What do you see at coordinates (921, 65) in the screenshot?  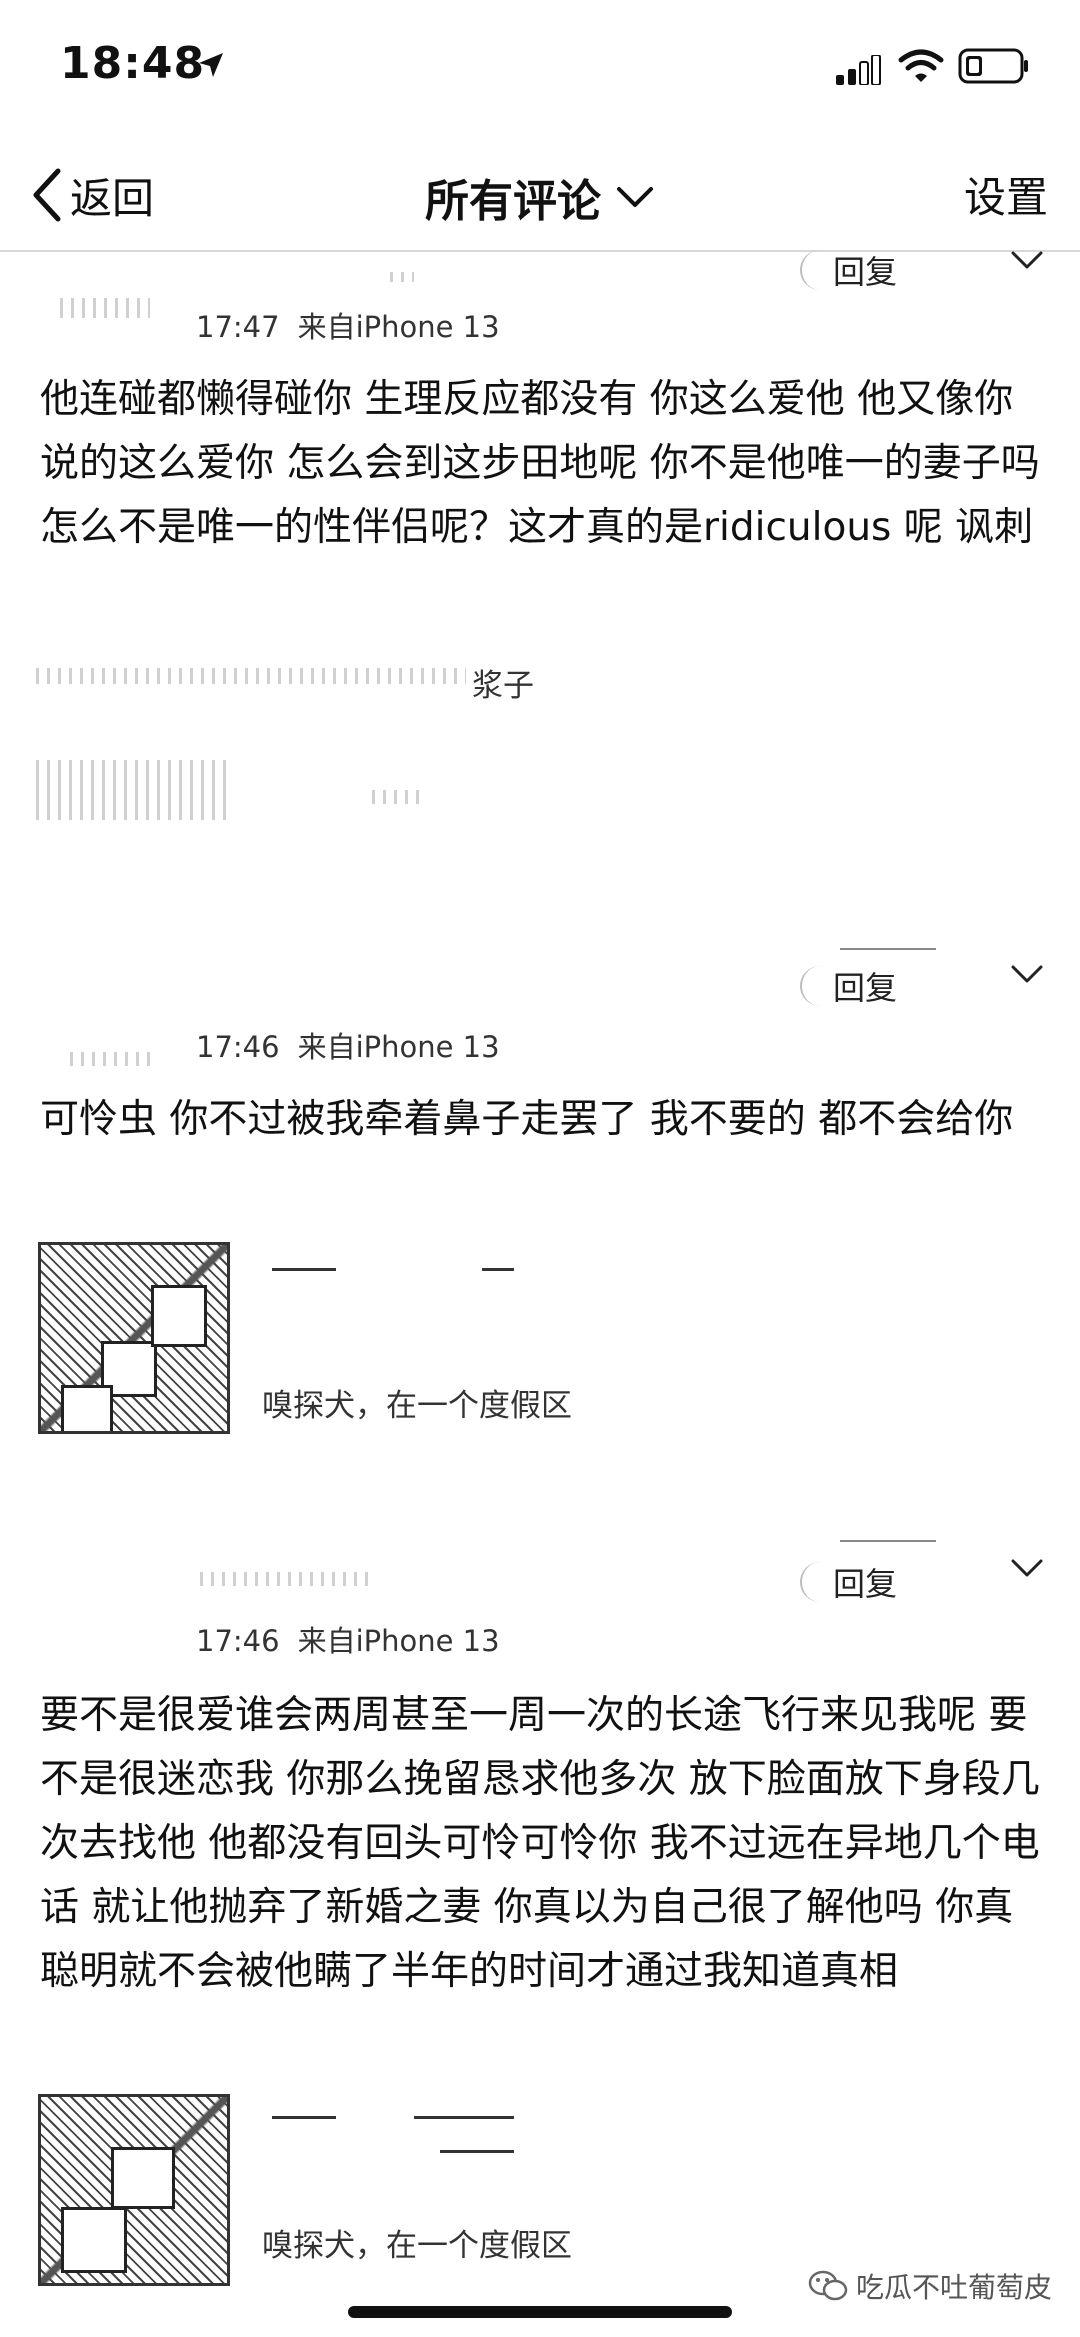 I see `wifi-icon` at bounding box center [921, 65].